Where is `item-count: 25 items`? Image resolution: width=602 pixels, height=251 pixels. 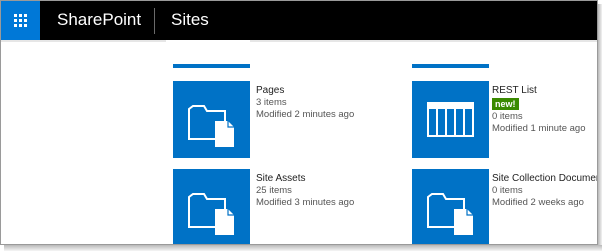
item-count: 25 items is located at coordinates (274, 190).